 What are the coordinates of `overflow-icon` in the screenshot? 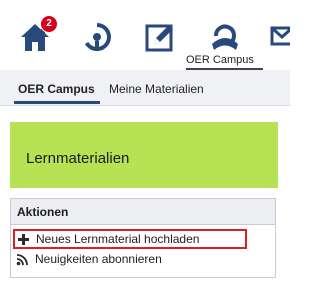 It's located at (279, 37).